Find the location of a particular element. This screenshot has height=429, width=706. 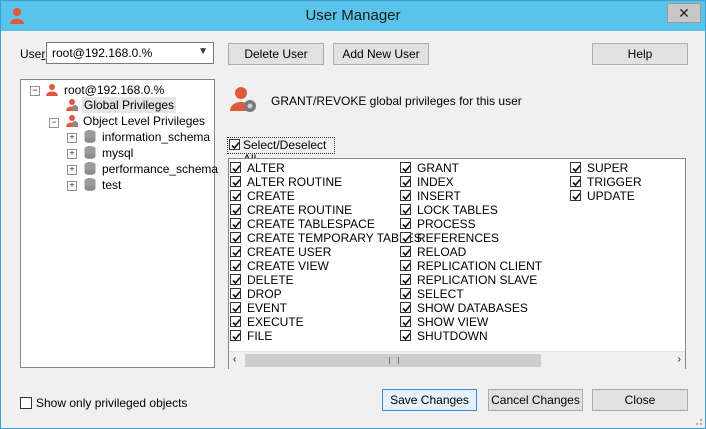

privilege-label: GRANT is located at coordinates (438, 168).